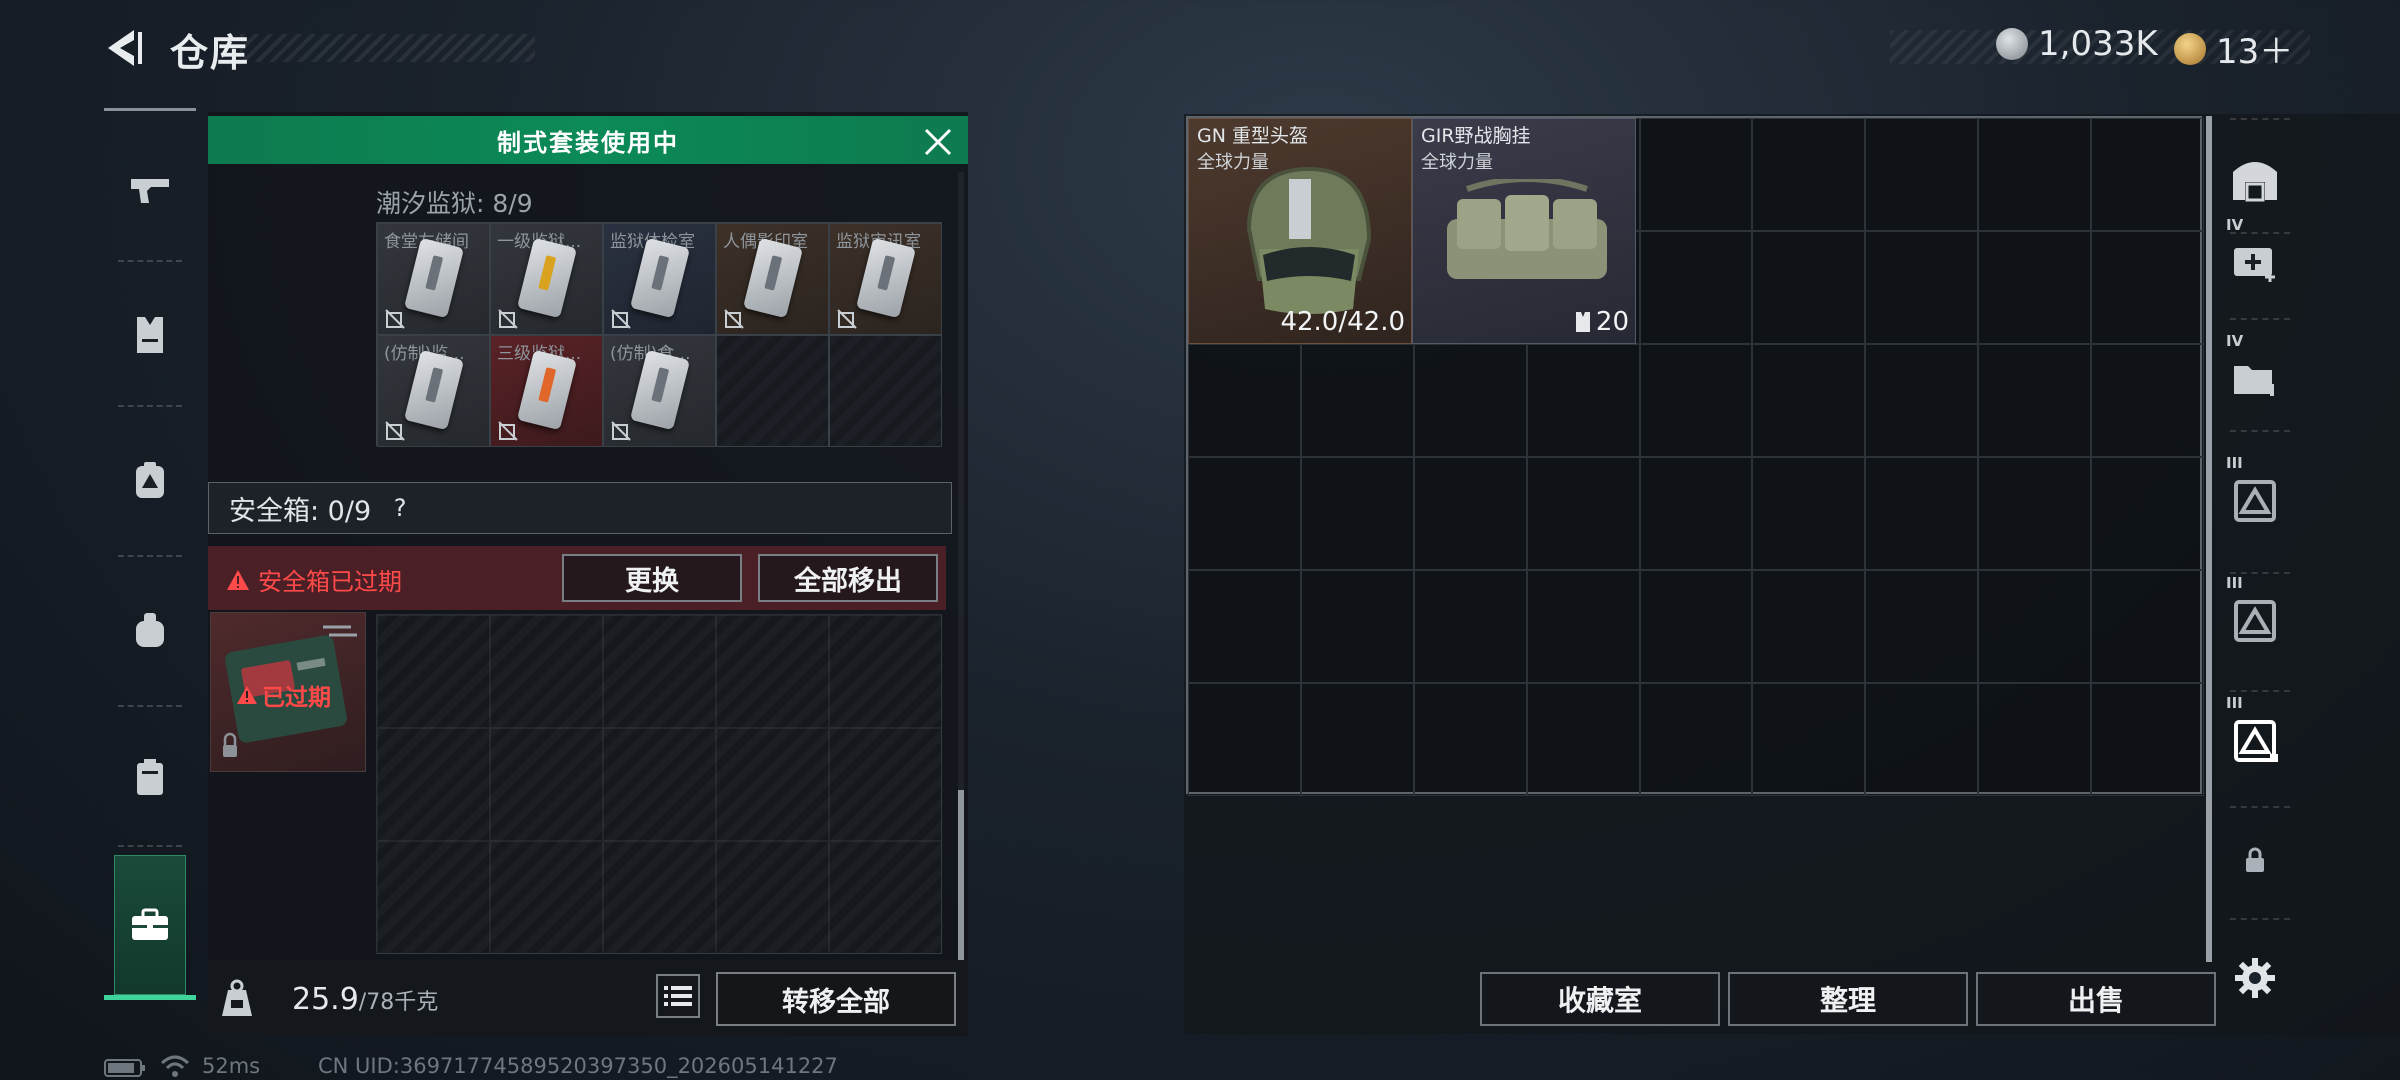  Describe the element at coordinates (2096, 999) in the screenshot. I see `sell-button: 出售` at that location.